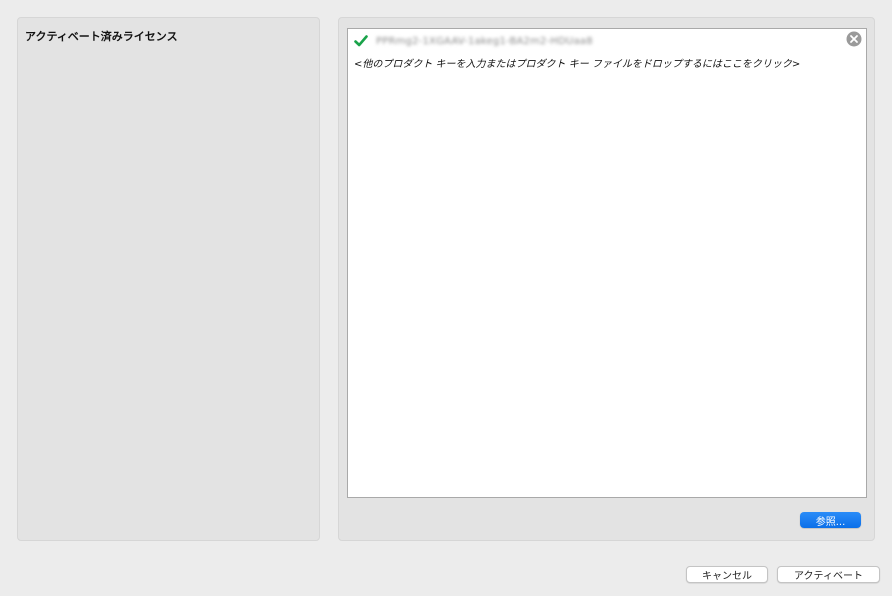  What do you see at coordinates (101, 36) in the screenshot?
I see `activated-licenses-title: アクティベート済みライセンス` at bounding box center [101, 36].